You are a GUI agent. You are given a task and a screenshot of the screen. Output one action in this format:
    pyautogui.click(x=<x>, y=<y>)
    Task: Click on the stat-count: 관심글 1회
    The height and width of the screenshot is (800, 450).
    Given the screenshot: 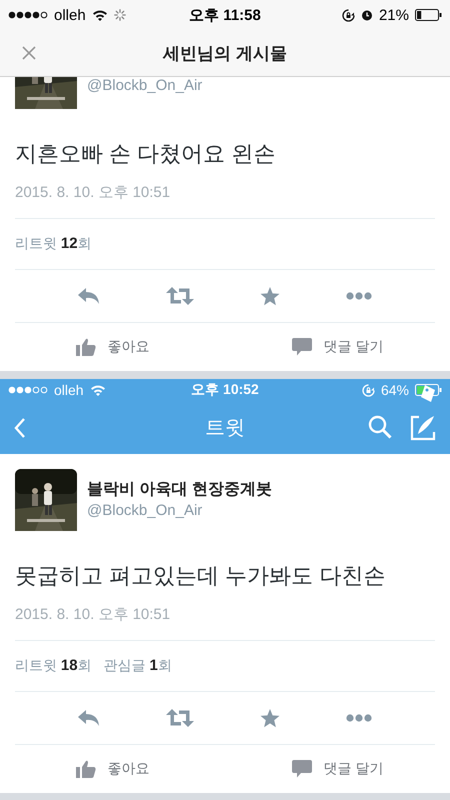 What is the action you would take?
    pyautogui.click(x=138, y=666)
    